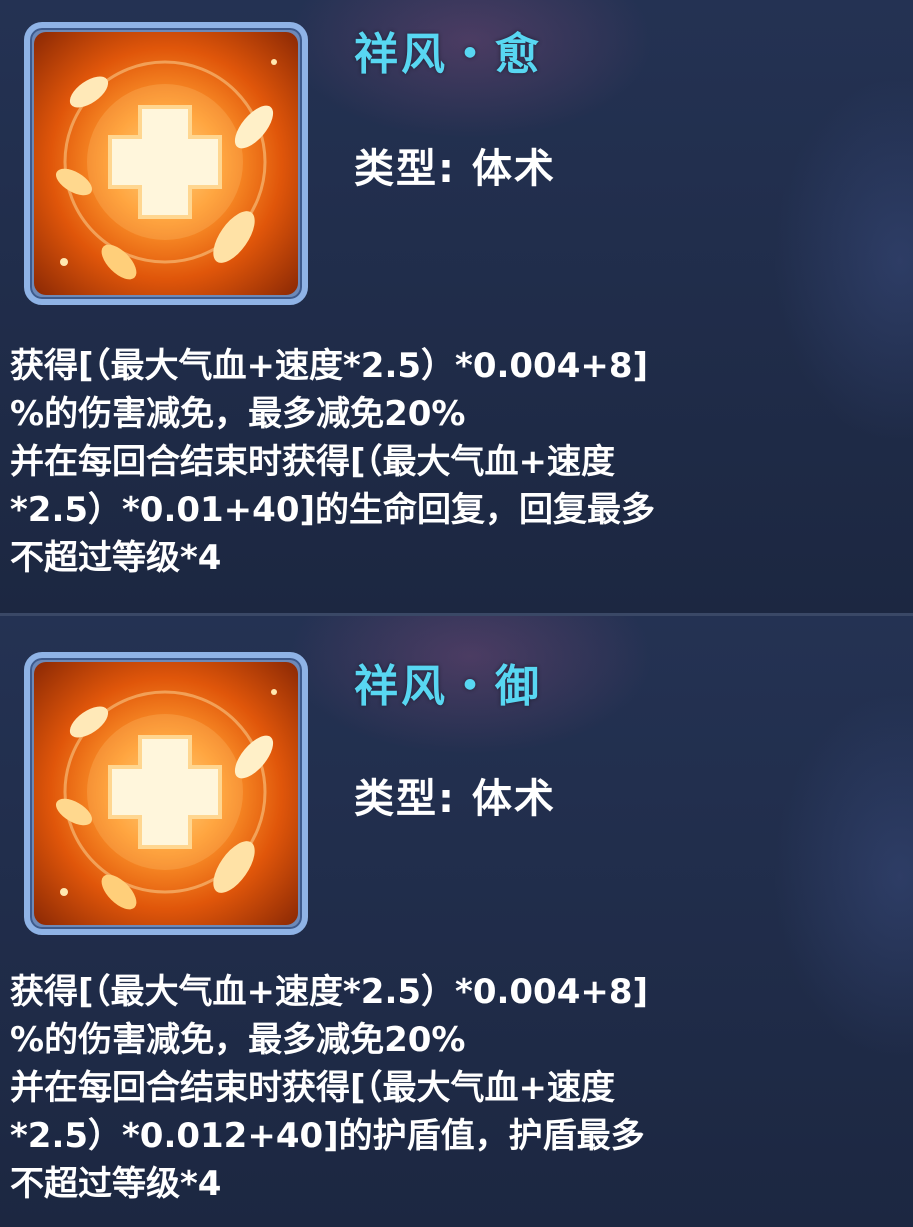  Describe the element at coordinates (333, 510) in the screenshot. I see `desc-line: *2.5）*0.01+40]的生命回复，回复最多` at that location.